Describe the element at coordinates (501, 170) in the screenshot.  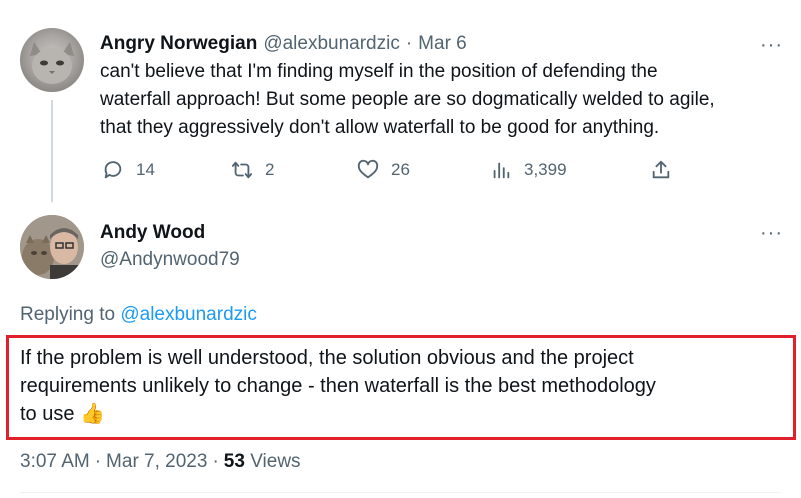
I see `views-chart-icon` at that location.